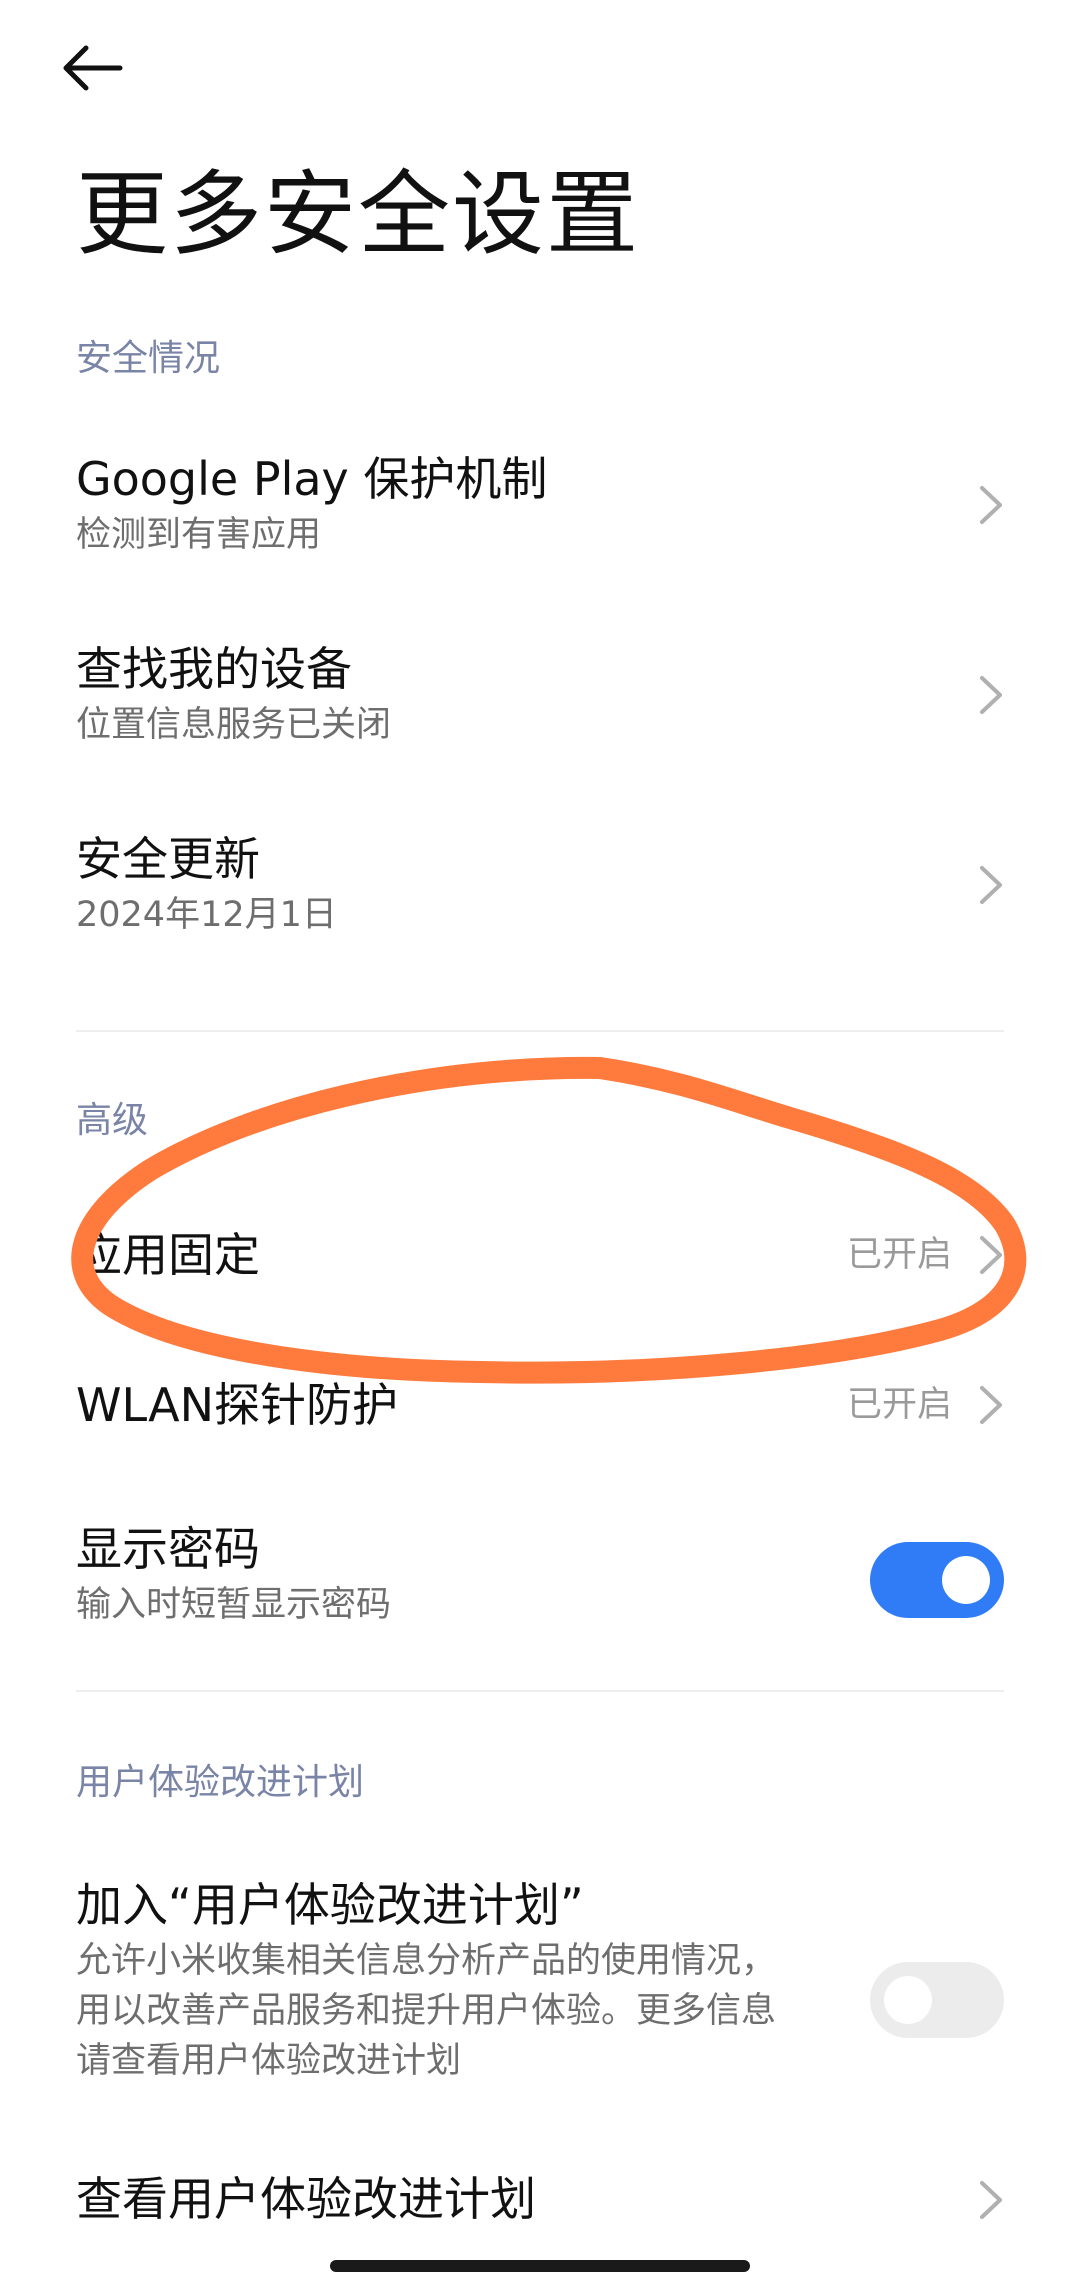  What do you see at coordinates (540, 700) in the screenshot?
I see `row-find-my-device: 查找我的设备 位置信息服务已关闭` at bounding box center [540, 700].